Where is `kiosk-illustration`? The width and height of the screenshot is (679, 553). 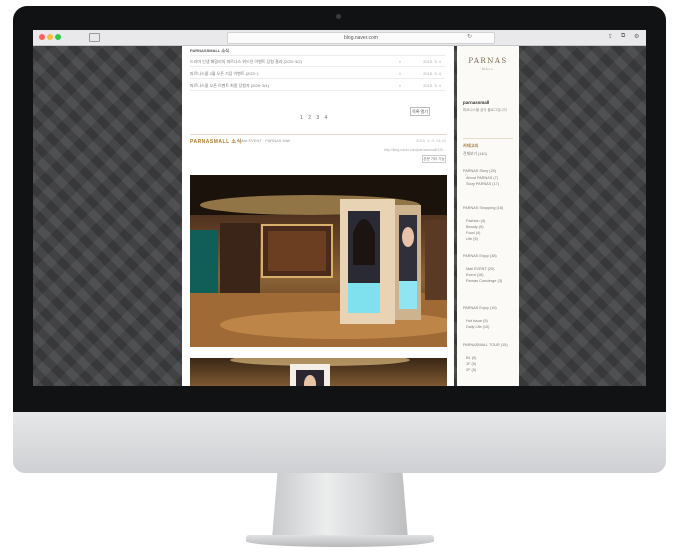 kiosk-illustration is located at coordinates (320, 372).